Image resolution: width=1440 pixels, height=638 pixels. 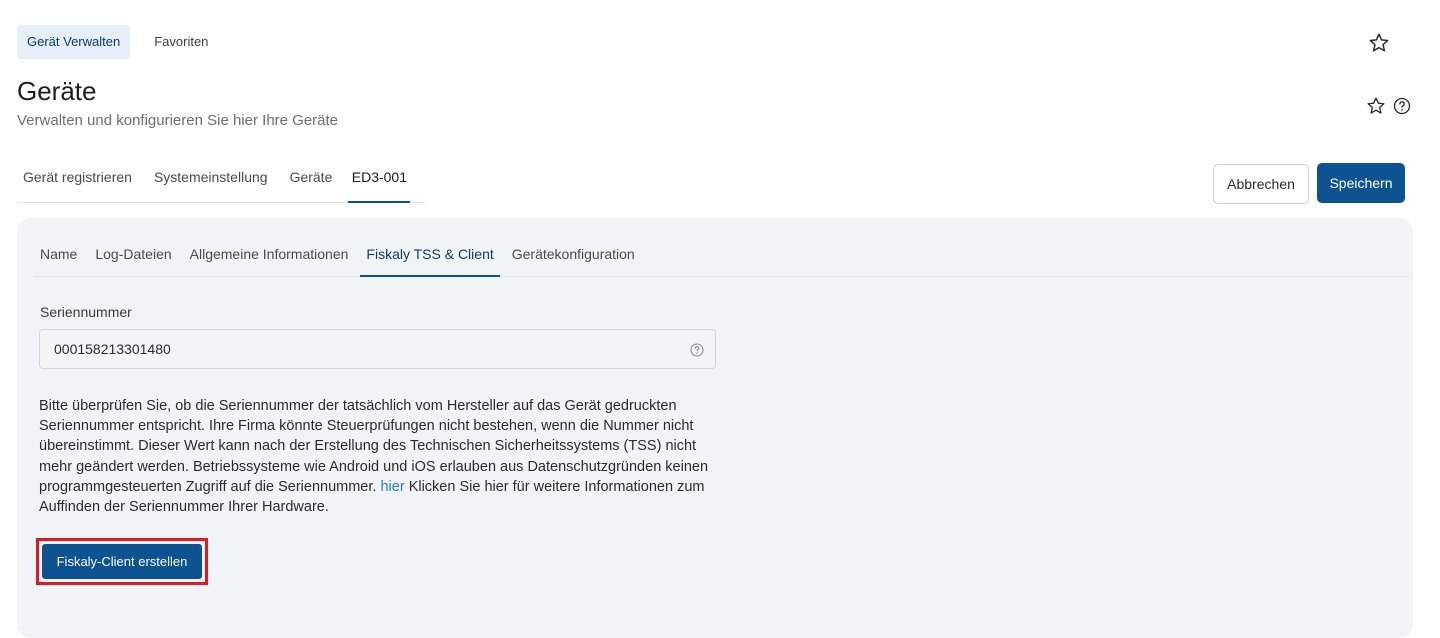 I want to click on serial-number-label: Seriennummer, so click(x=86, y=312).